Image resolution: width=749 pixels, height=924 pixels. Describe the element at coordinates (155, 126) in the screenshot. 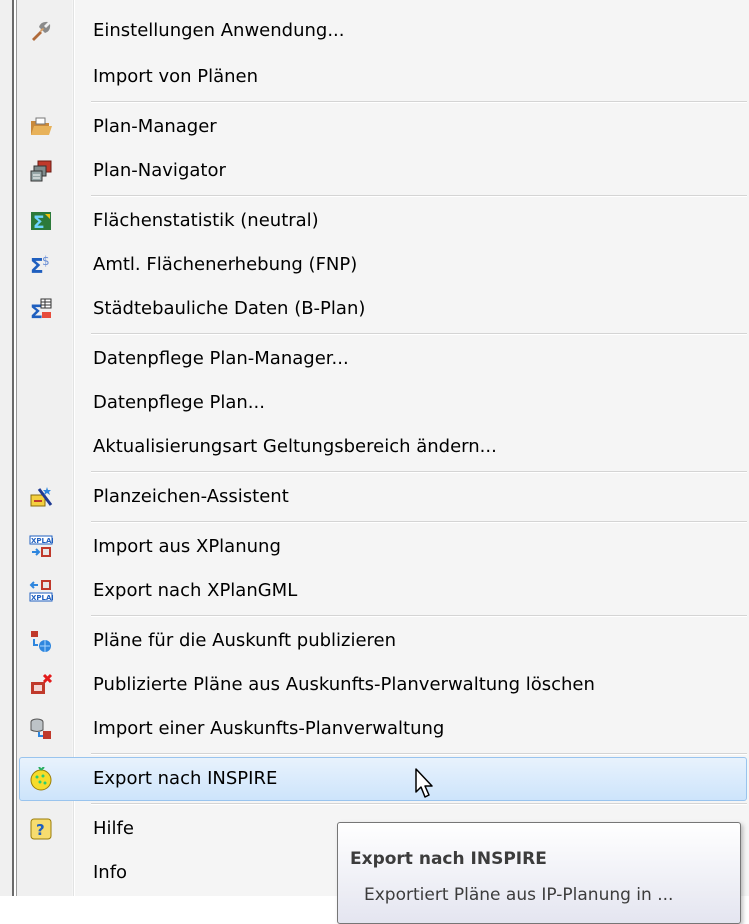

I see `menu-item-label: Plan-Manager` at that location.